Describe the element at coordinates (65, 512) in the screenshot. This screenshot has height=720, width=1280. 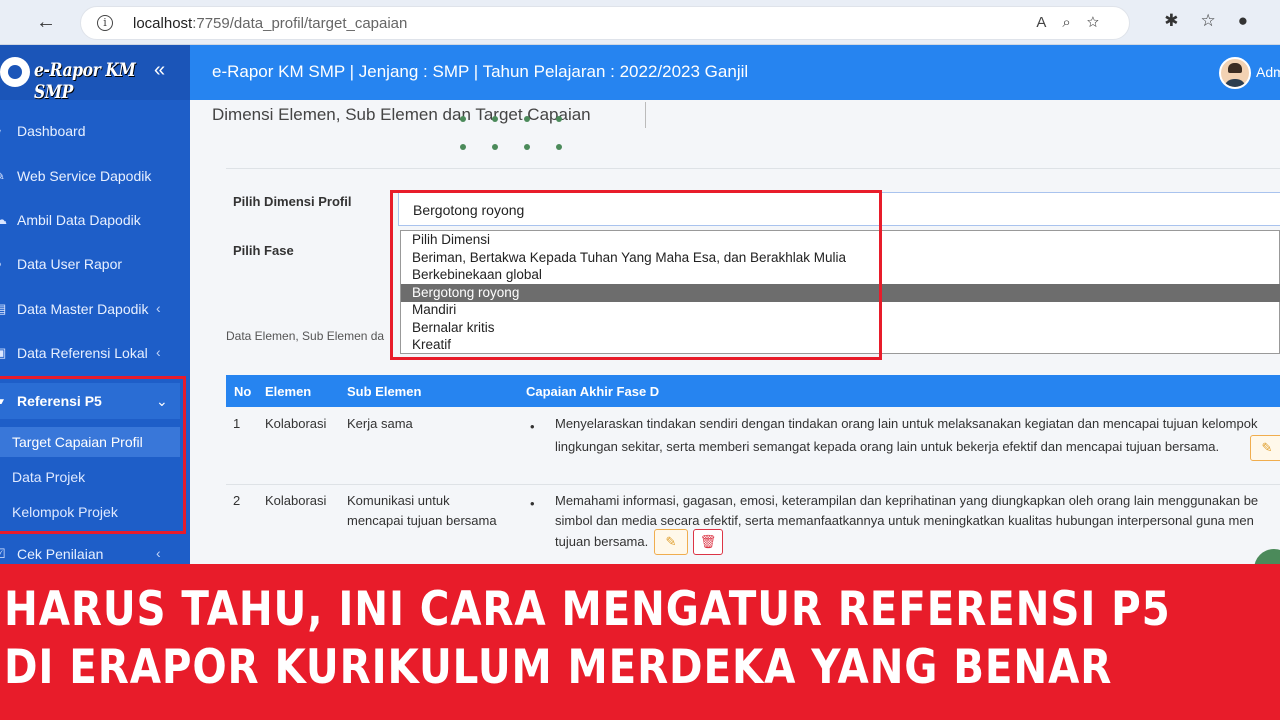
I see `sidebar-subitem-label: Kelompok Projek` at that location.